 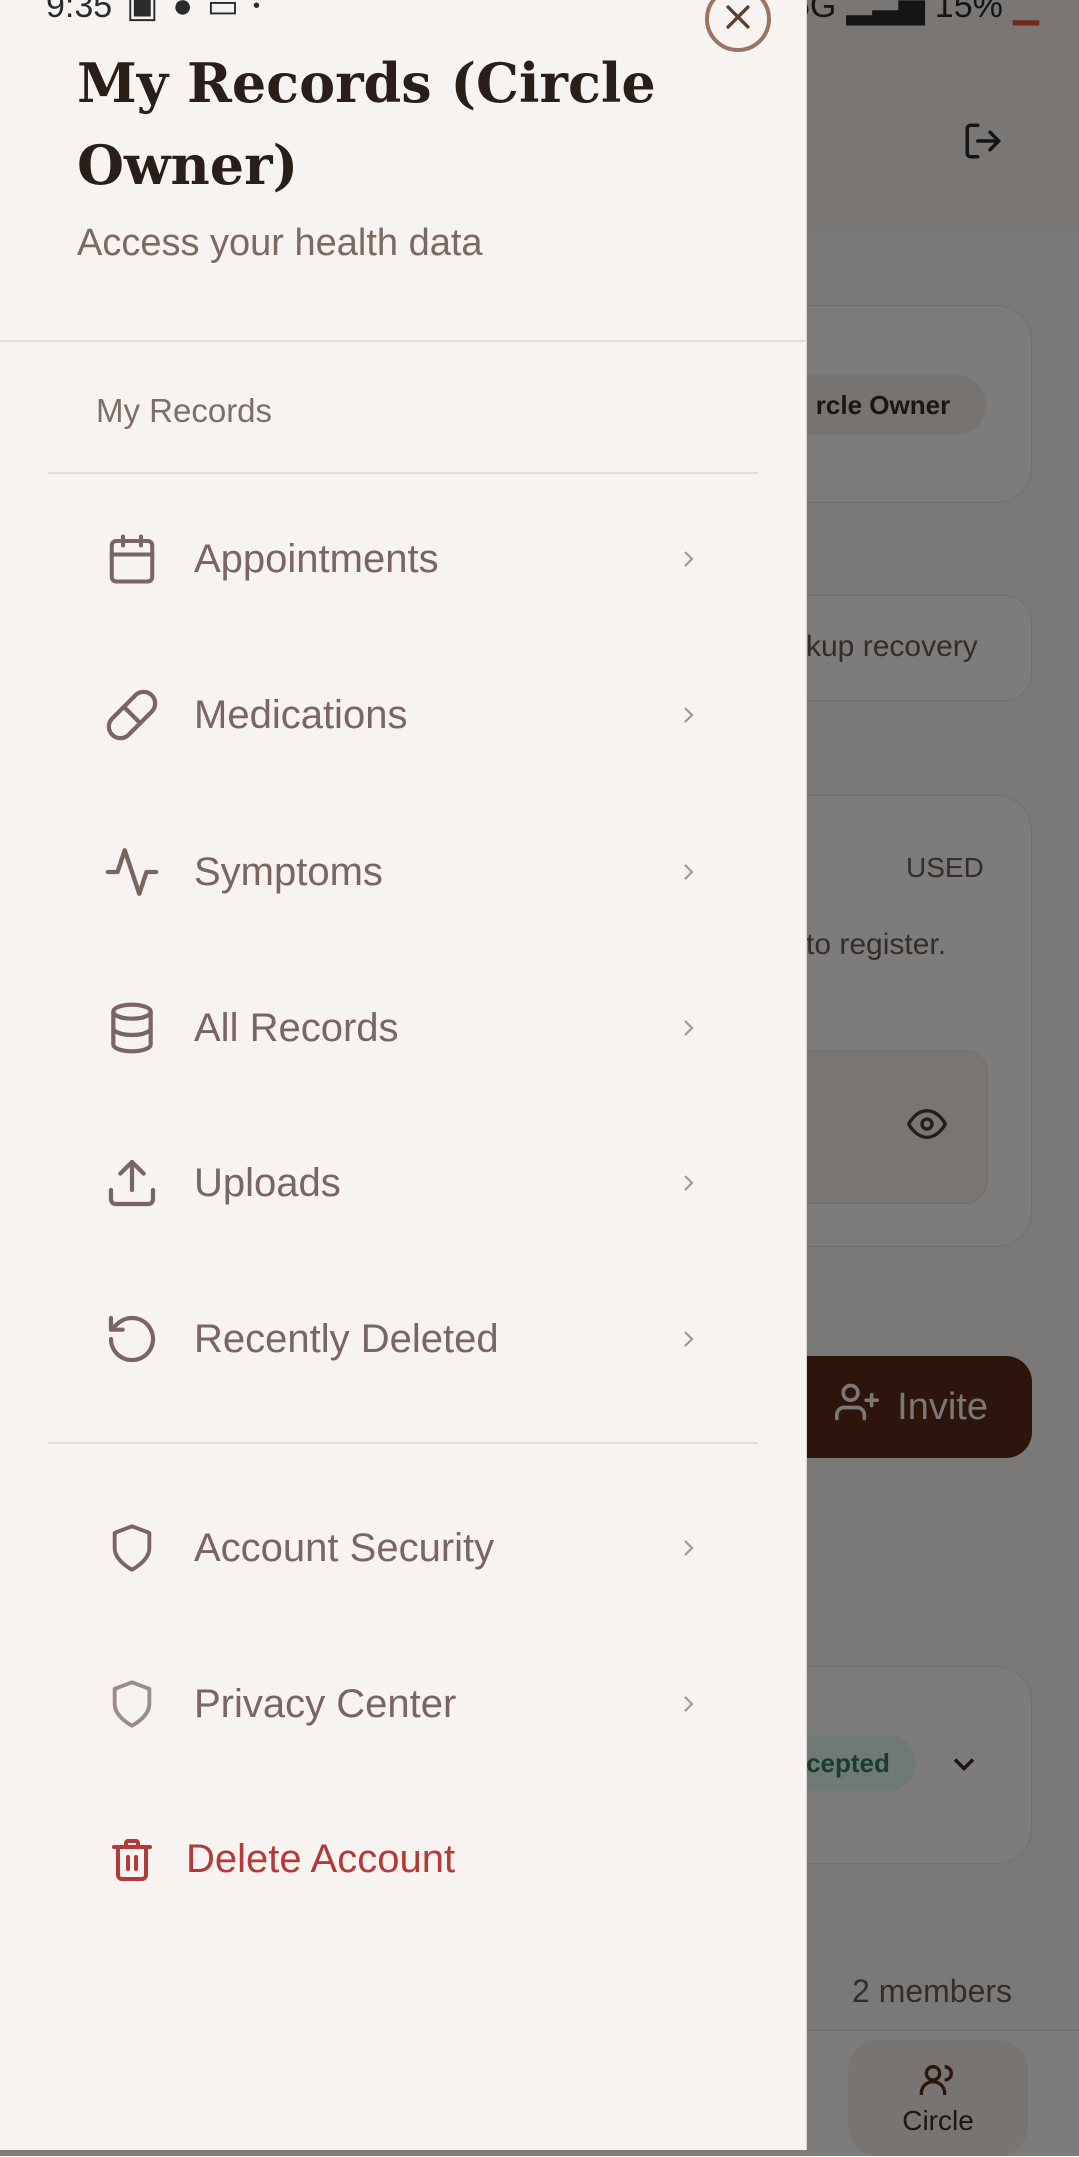 I want to click on delete-account-label: Delete Account, so click(x=321, y=1858).